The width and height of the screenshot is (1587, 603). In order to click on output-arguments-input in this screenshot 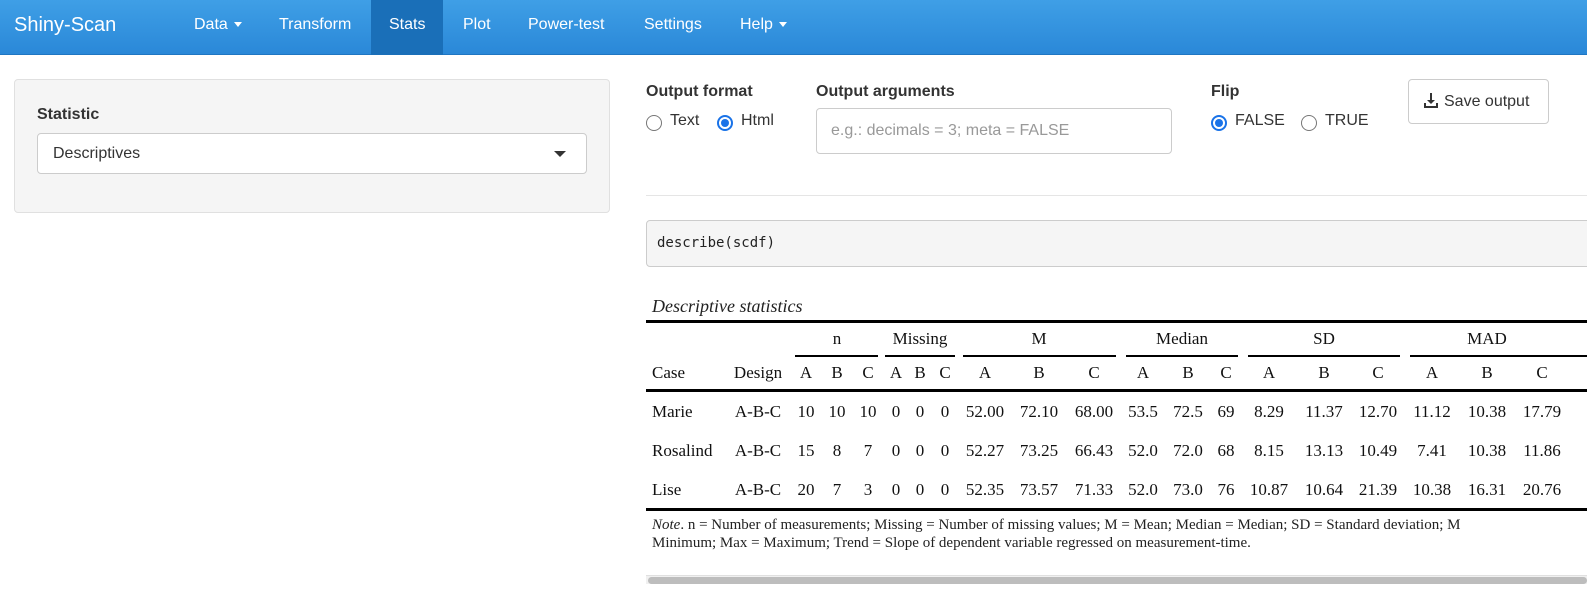, I will do `click(994, 131)`.